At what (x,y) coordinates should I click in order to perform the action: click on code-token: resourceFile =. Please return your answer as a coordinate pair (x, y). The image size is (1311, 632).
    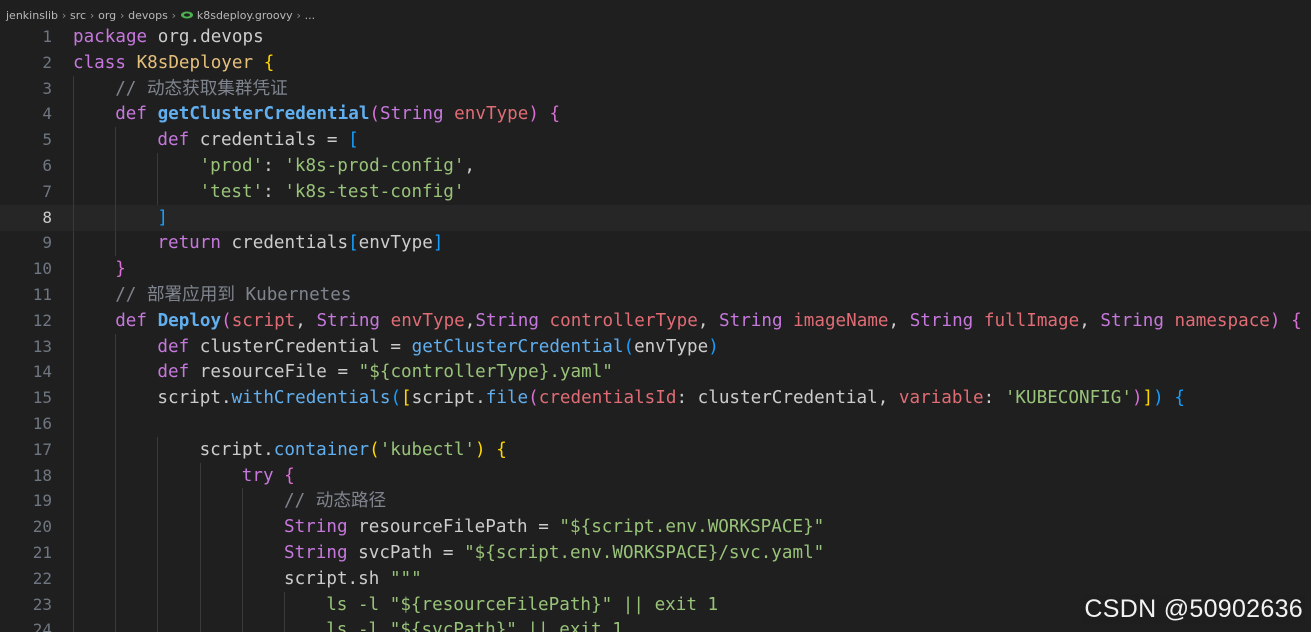
    Looking at the image, I should click on (274, 372).